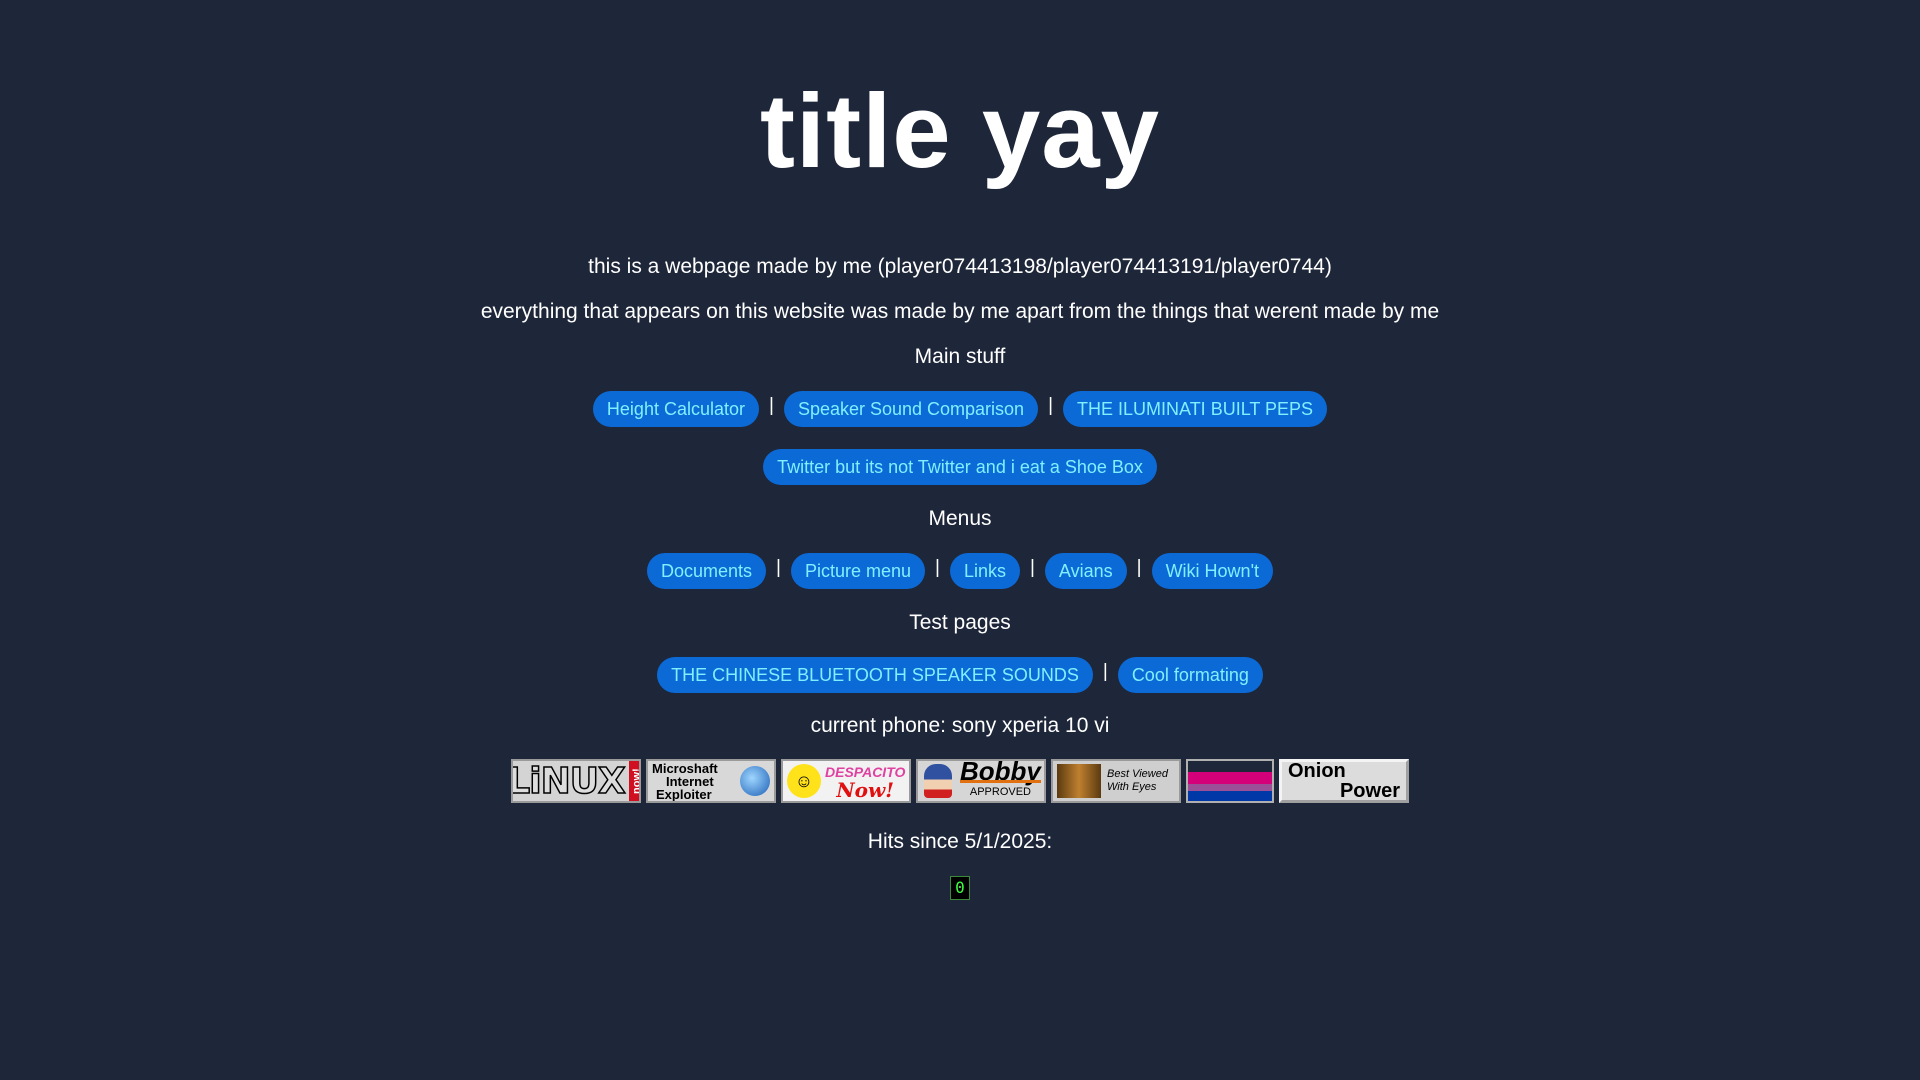 This screenshot has height=1080, width=1920. I want to click on page-title: title yay, so click(960, 131).